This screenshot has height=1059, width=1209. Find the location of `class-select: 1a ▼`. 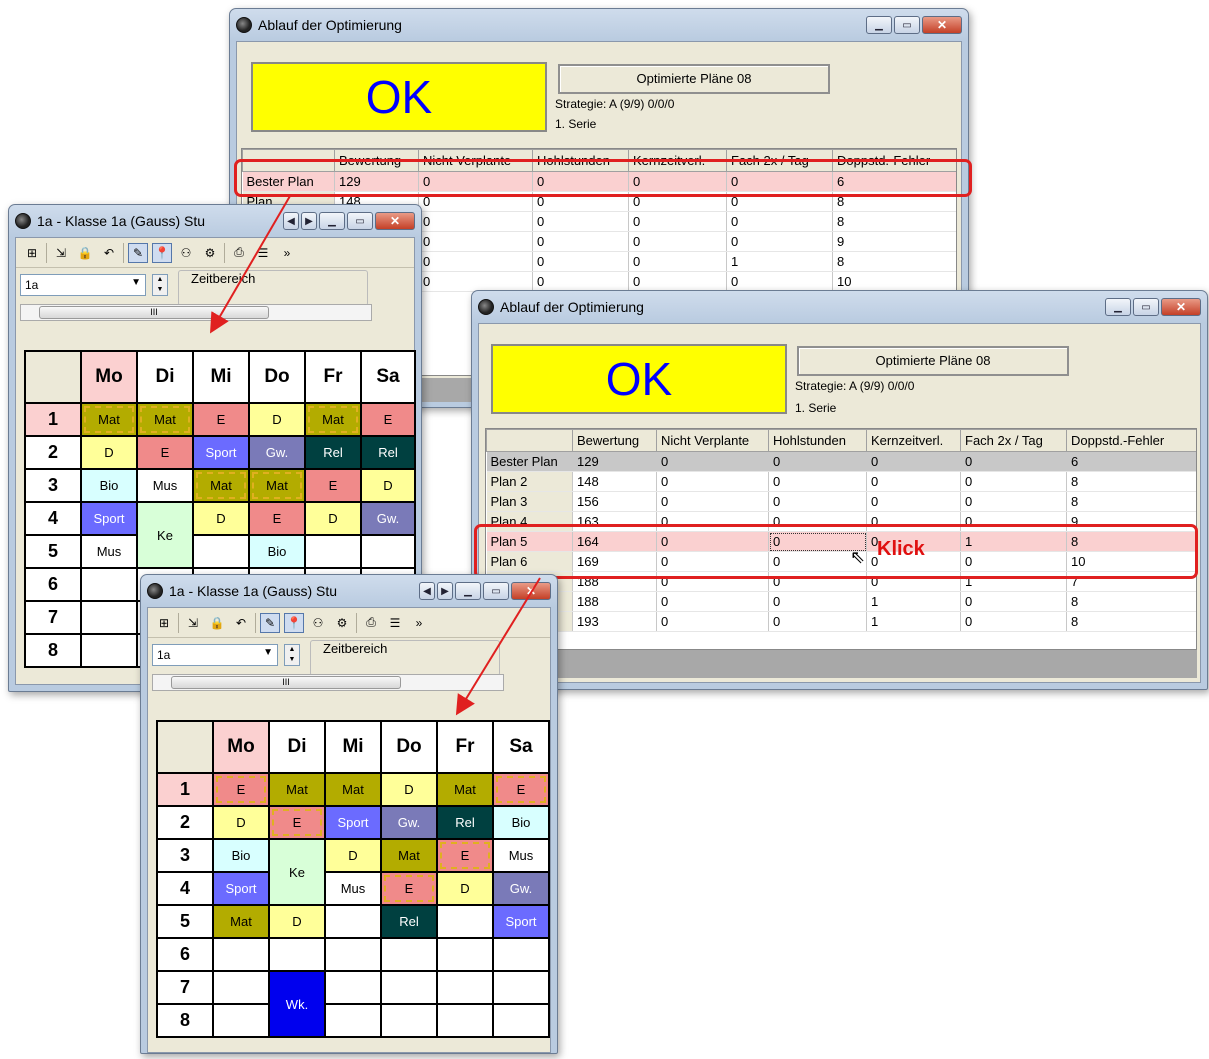

class-select: 1a ▼ is located at coordinates (215, 655).